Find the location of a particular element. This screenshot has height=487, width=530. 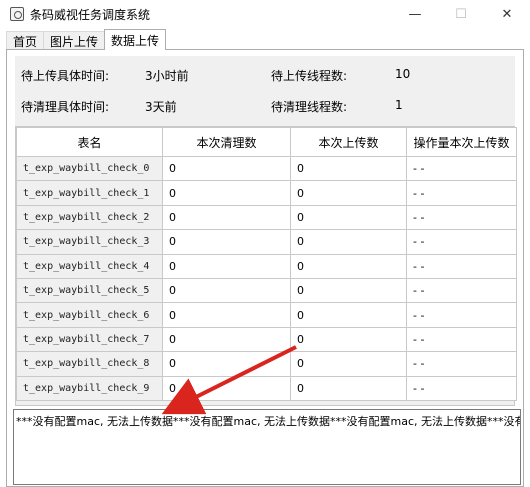

column-header-table-name: 表名 is located at coordinates (89, 142).